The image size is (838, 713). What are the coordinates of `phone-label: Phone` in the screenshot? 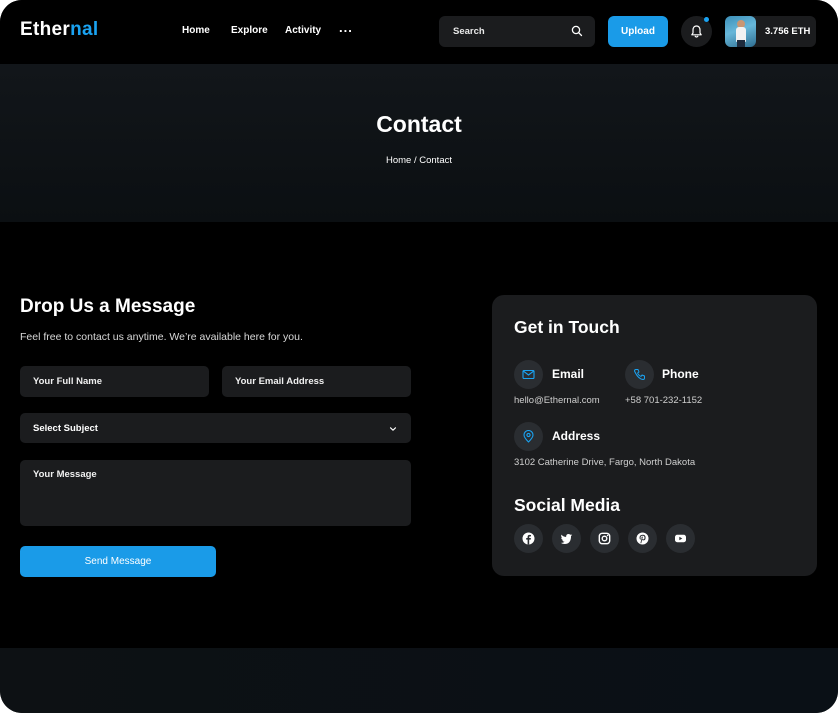 It's located at (680, 374).